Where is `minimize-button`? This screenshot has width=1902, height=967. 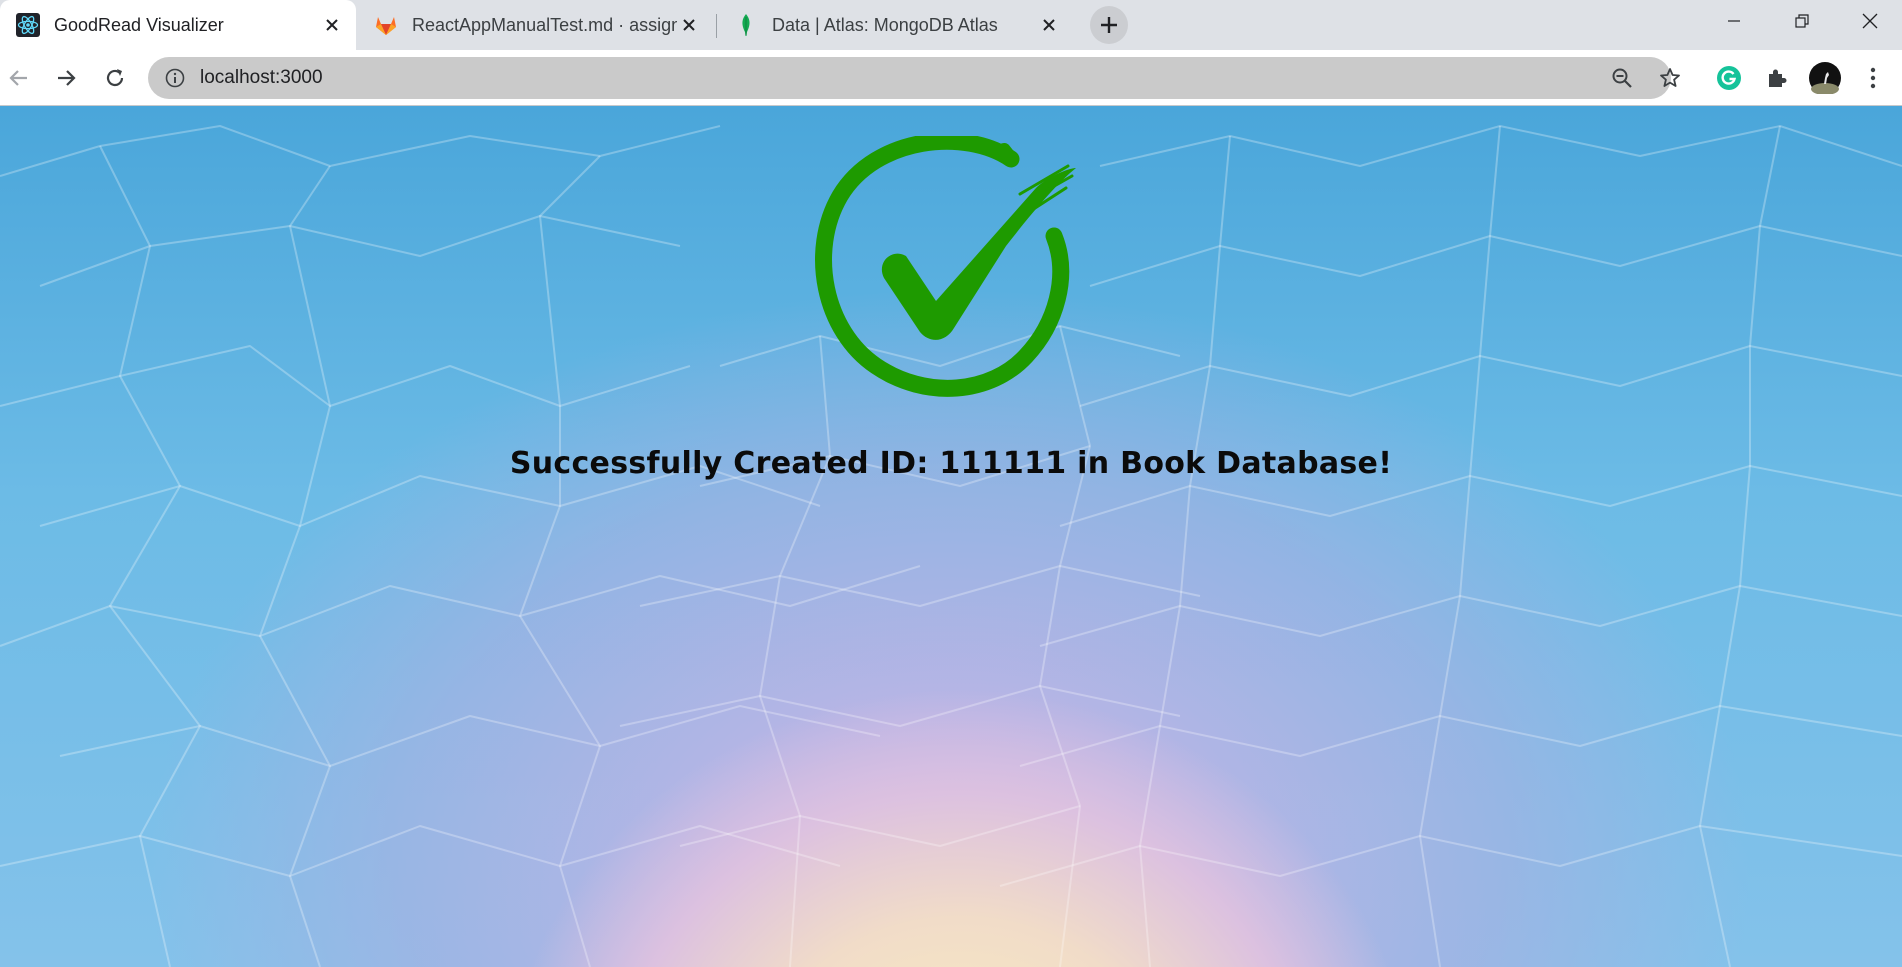 minimize-button is located at coordinates (1734, 21).